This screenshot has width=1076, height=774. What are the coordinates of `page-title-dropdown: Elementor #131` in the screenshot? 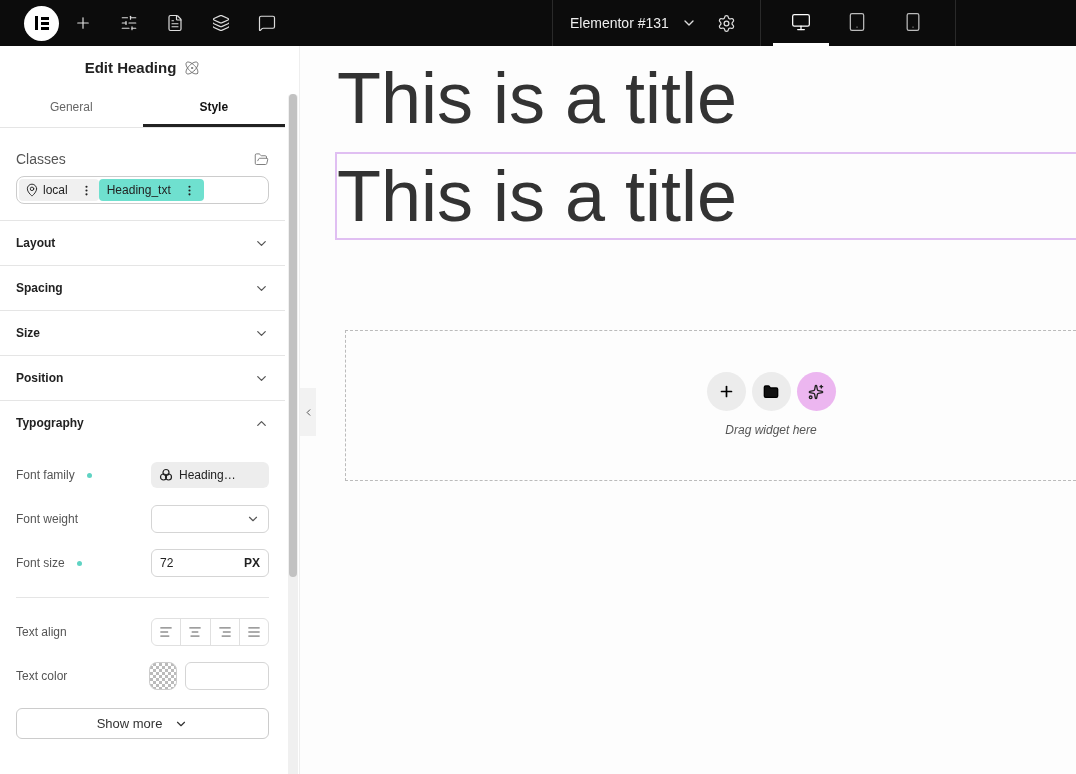 It's located at (633, 23).